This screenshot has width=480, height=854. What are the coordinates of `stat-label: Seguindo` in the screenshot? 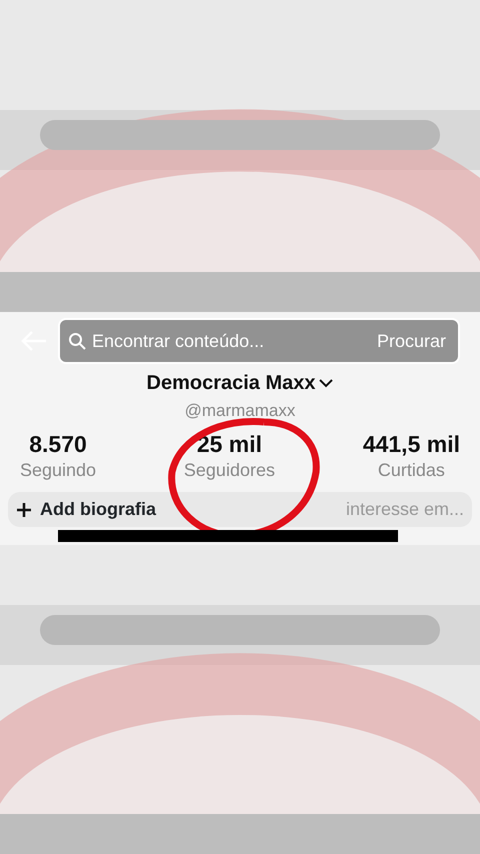 It's located at (58, 470).